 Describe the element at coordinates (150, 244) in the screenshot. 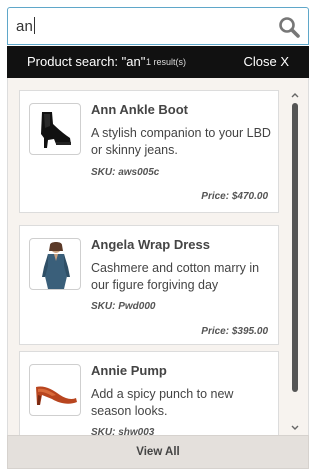

I see `product-name: Angela Wrap Dress` at that location.